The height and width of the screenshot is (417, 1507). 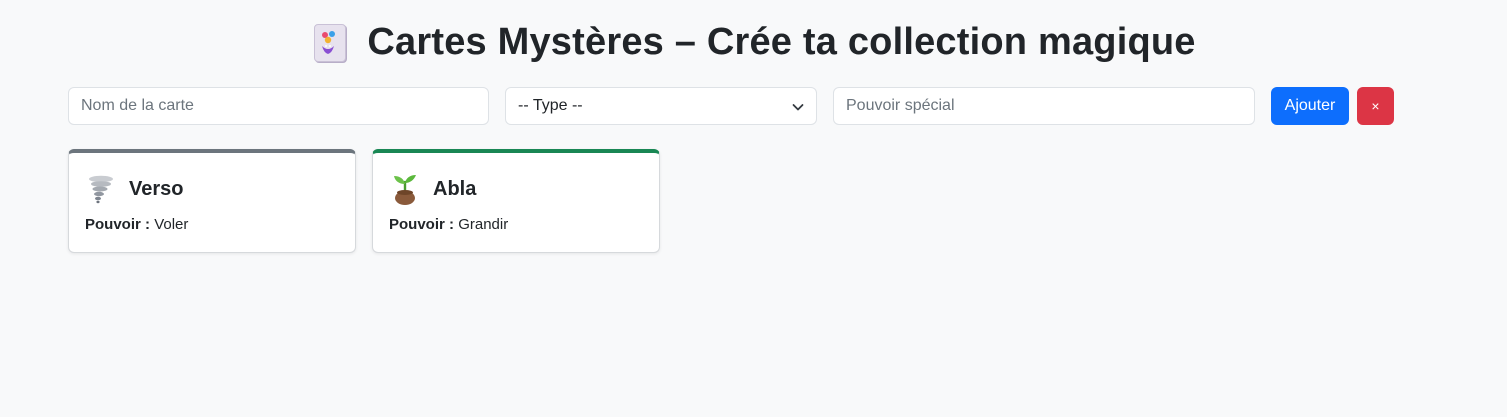 I want to click on joker-card-icon, so click(x=329, y=42).